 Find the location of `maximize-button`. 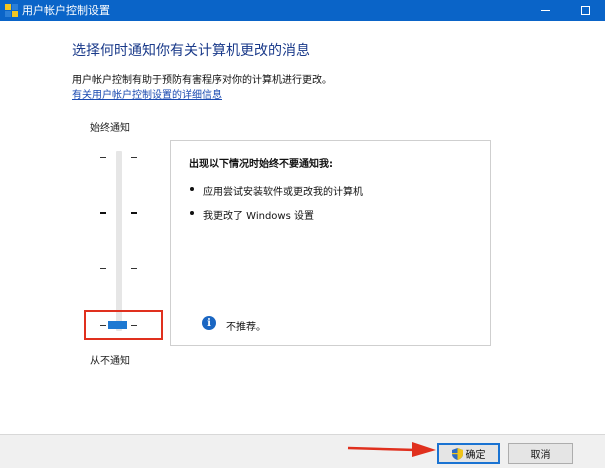

maximize-button is located at coordinates (585, 10).